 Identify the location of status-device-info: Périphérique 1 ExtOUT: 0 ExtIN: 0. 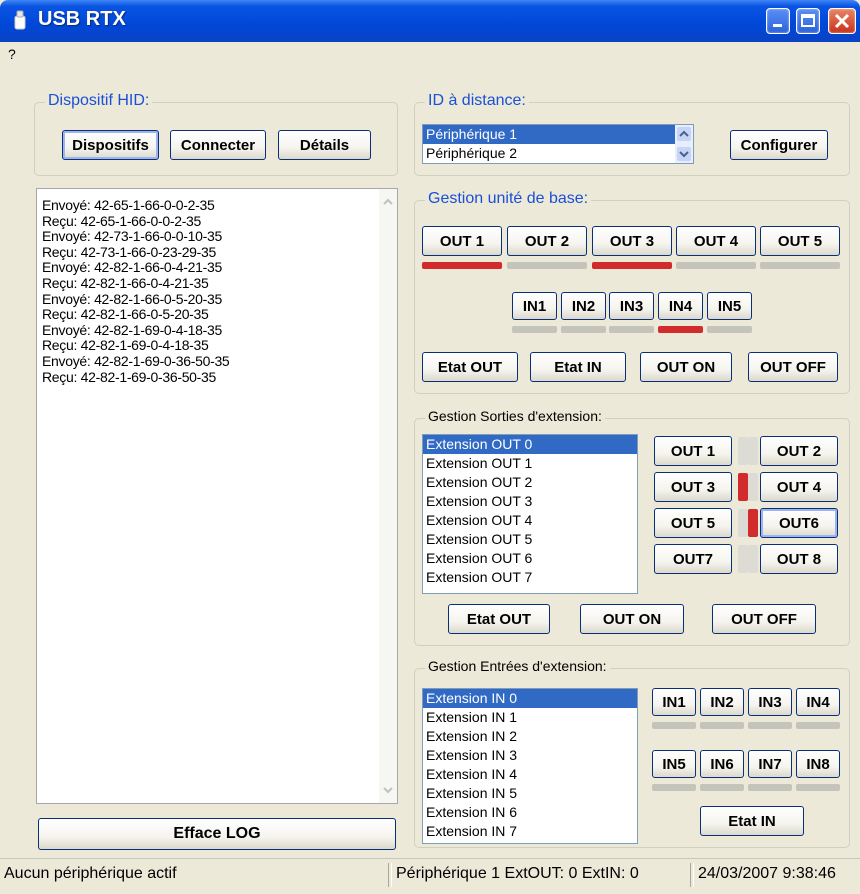
(517, 873).